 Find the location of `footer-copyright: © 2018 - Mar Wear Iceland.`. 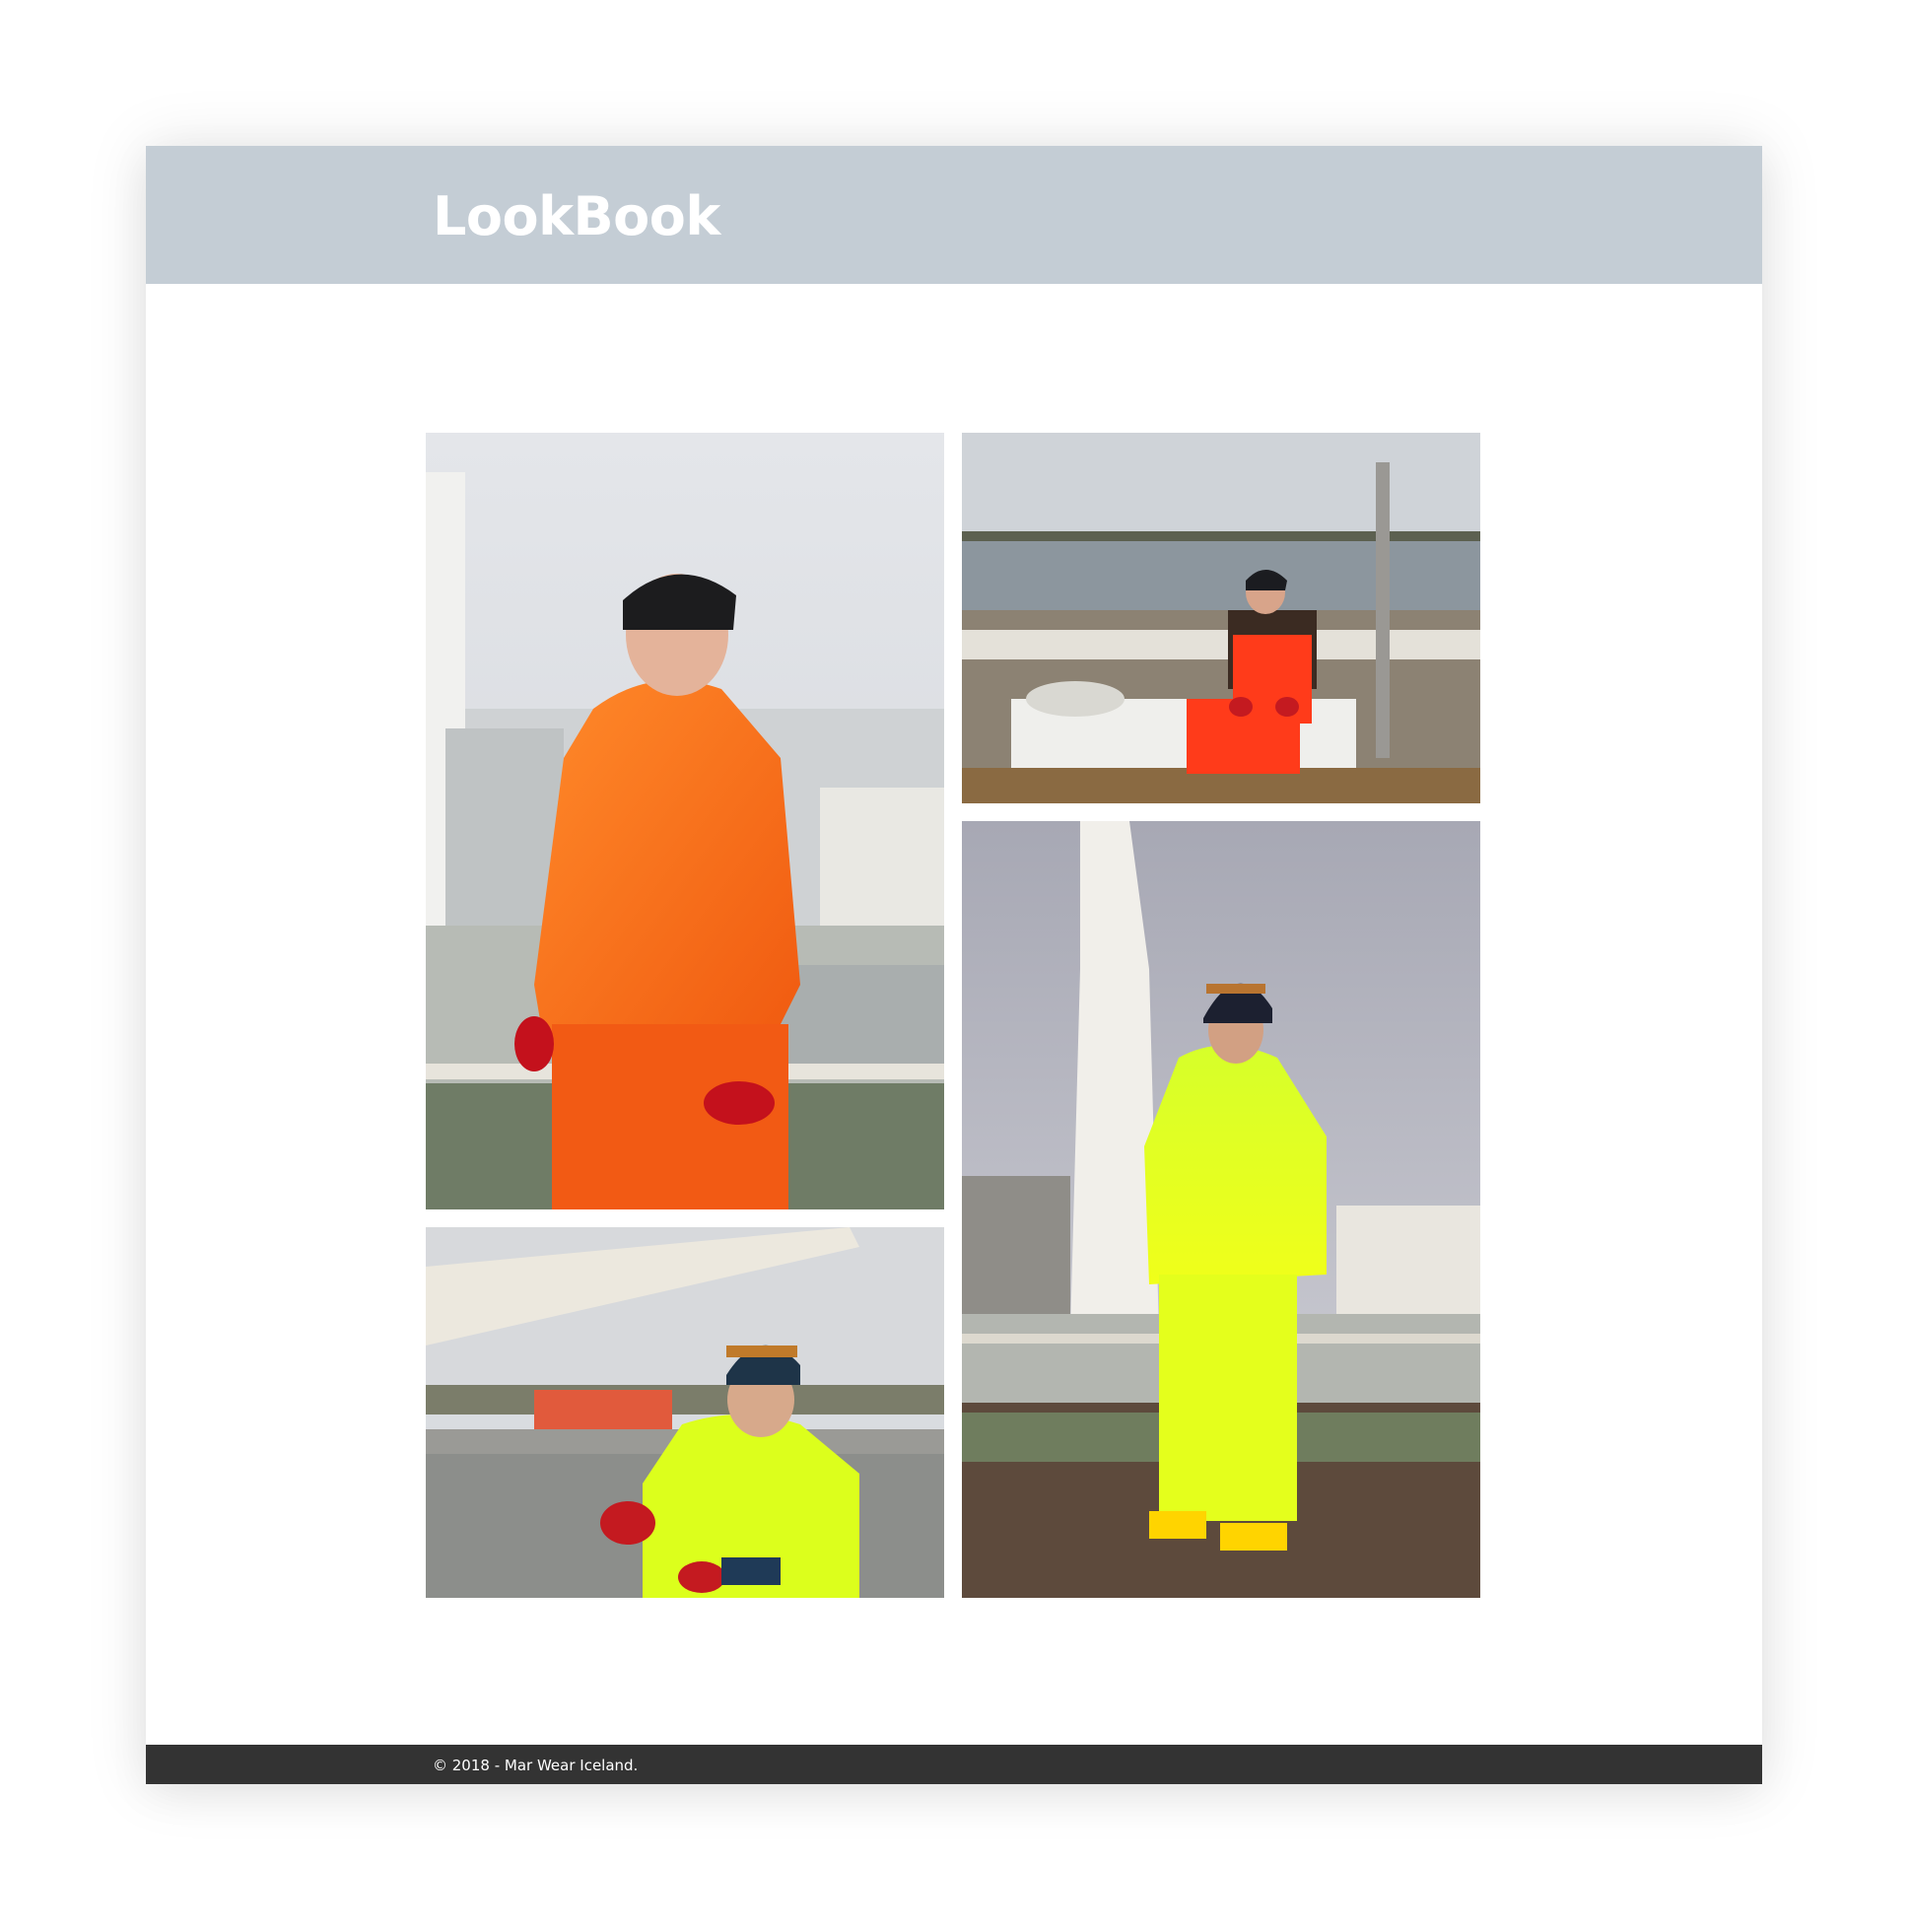

footer-copyright: © 2018 - Mar Wear Iceland. is located at coordinates (536, 1766).